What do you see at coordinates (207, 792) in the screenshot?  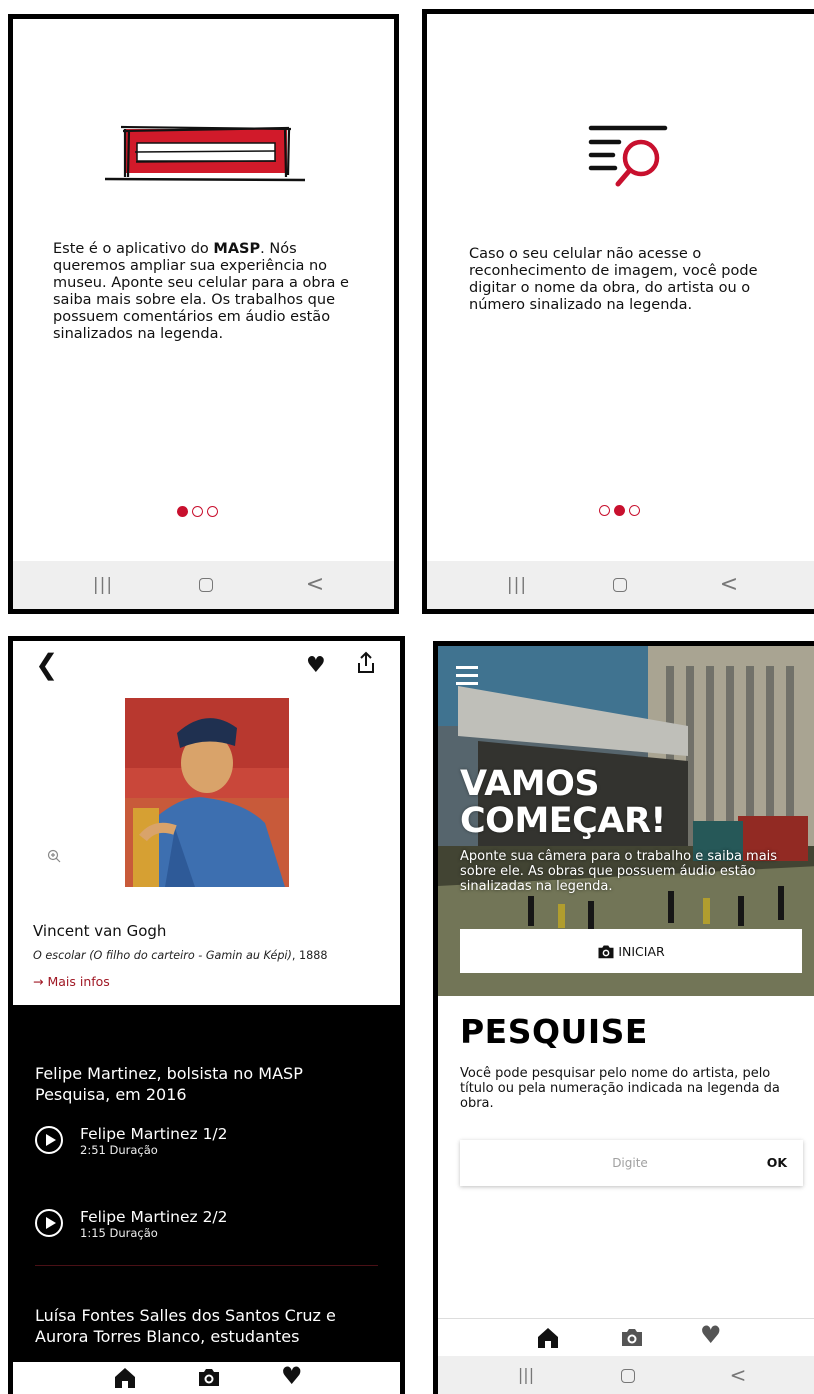 I see `artwork-image` at bounding box center [207, 792].